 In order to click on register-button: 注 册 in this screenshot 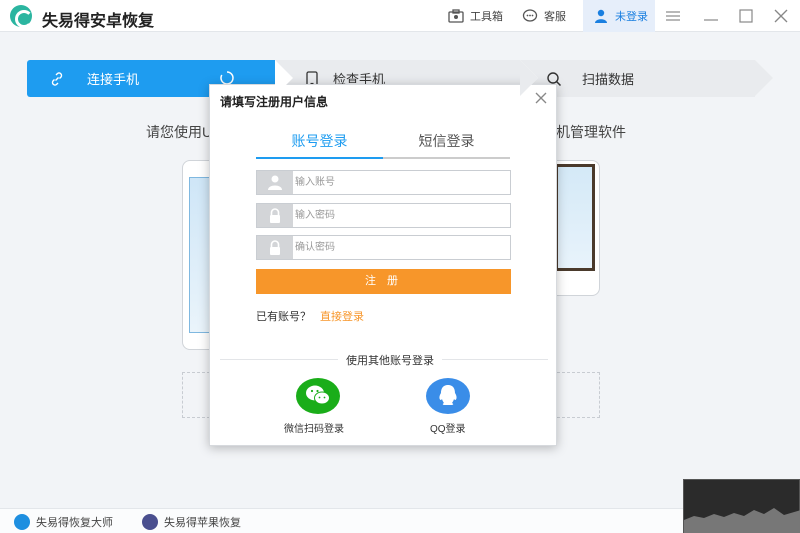, I will do `click(383, 281)`.